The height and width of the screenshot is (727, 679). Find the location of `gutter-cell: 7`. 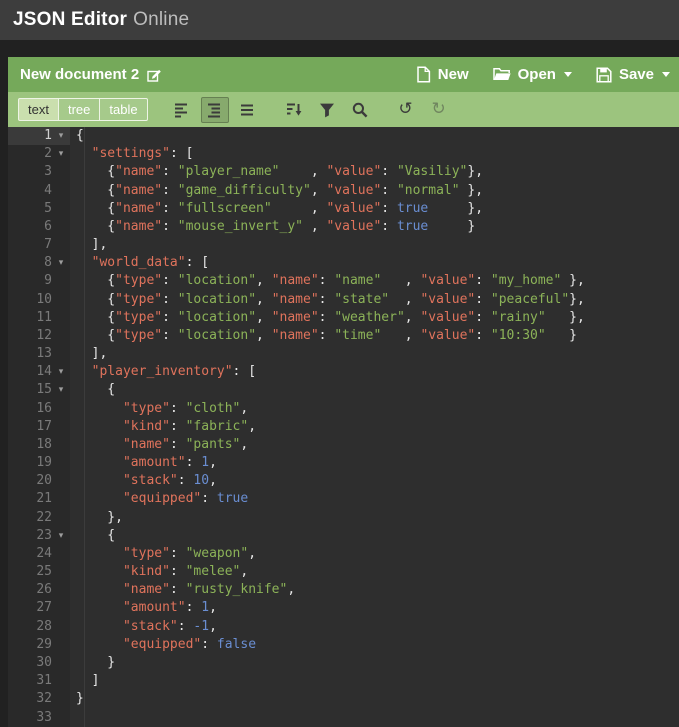

gutter-cell: 7 is located at coordinates (39, 245).